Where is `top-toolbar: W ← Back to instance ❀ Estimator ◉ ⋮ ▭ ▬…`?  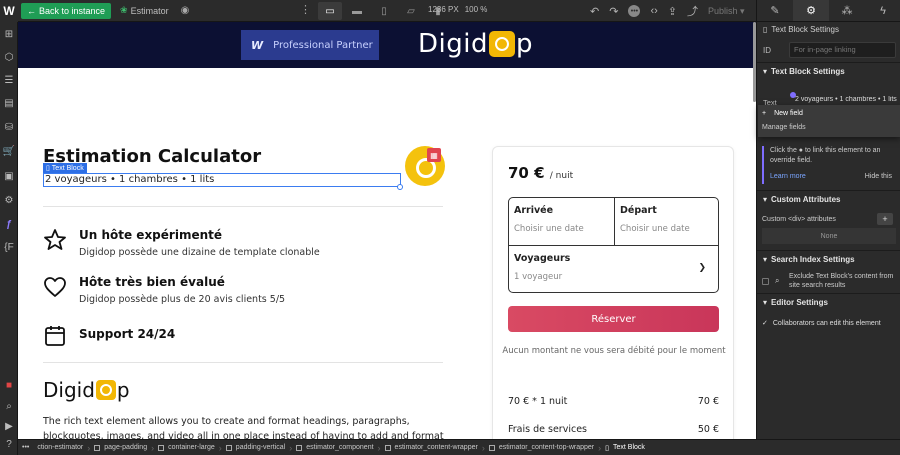
top-toolbar: W ← Back to instance ❀ Estimator ◉ ⋮ ▭ ▬… is located at coordinates (378, 11).